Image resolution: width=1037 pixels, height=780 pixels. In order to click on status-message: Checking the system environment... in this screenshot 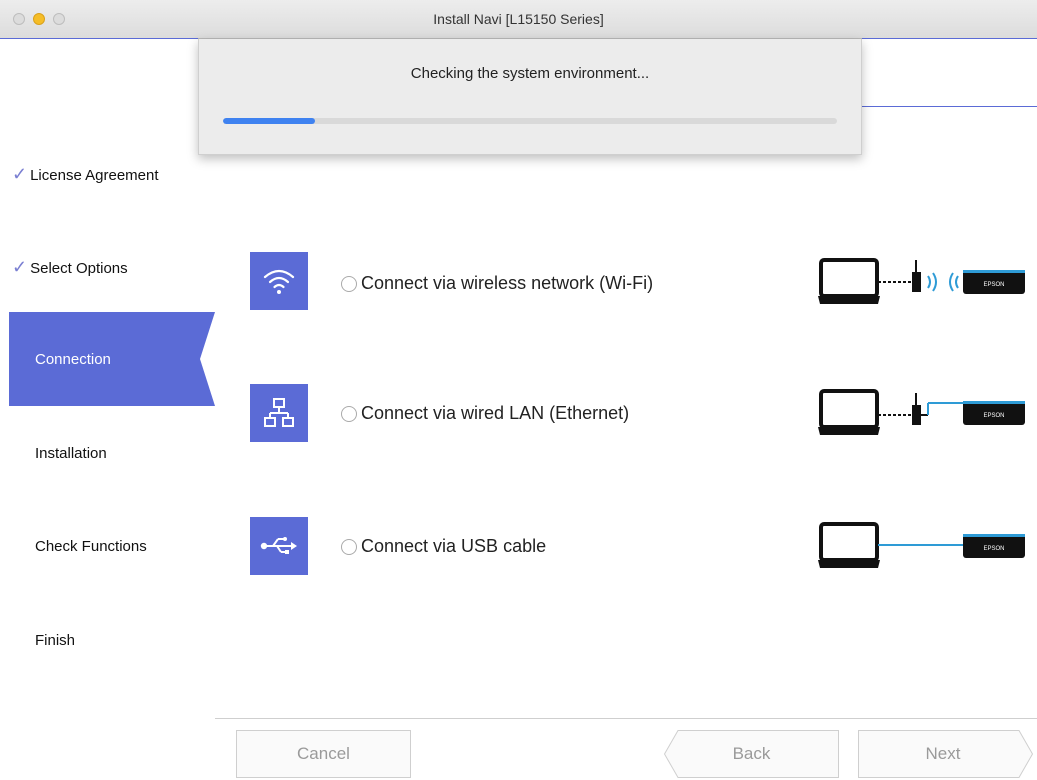, I will do `click(530, 73)`.